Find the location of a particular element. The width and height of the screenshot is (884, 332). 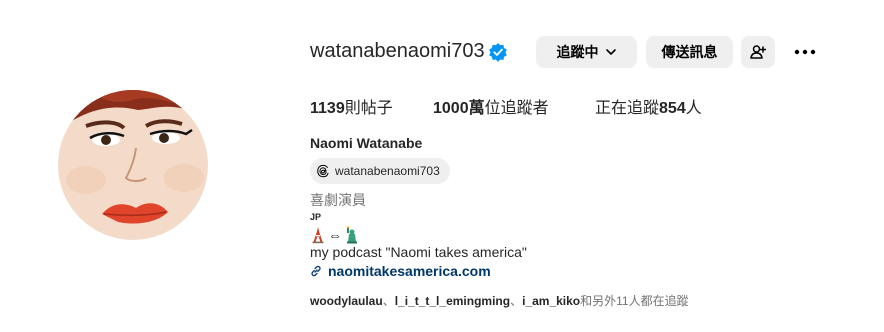

mutual-user-3: i_am_kiko is located at coordinates (551, 301).